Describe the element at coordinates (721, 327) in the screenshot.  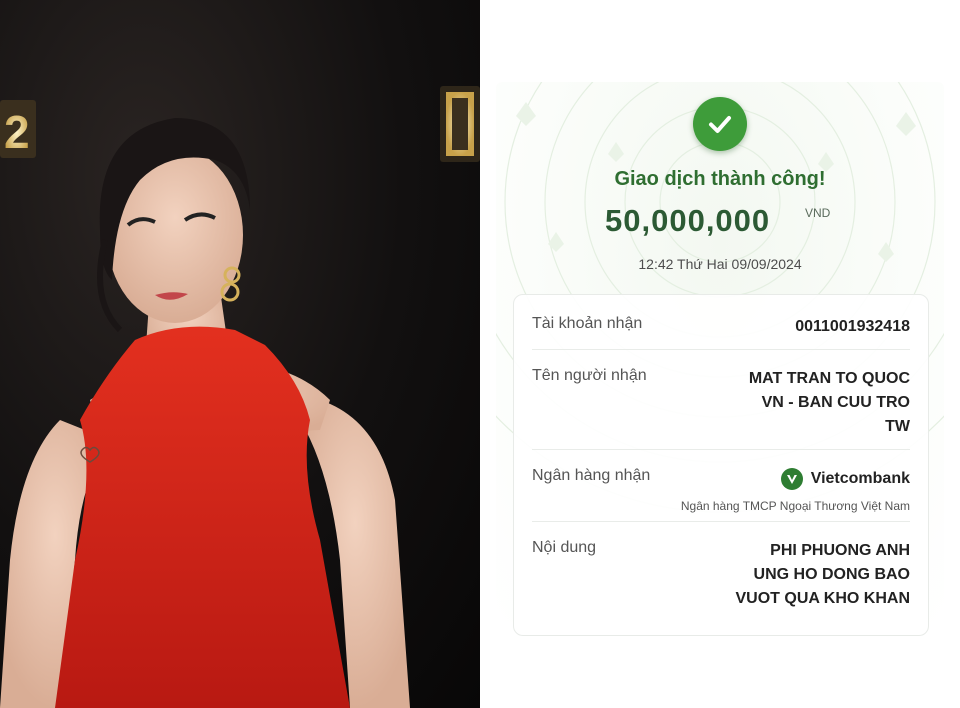
I see `detail-row-account: Tài khoản nhận 0011001932418` at that location.